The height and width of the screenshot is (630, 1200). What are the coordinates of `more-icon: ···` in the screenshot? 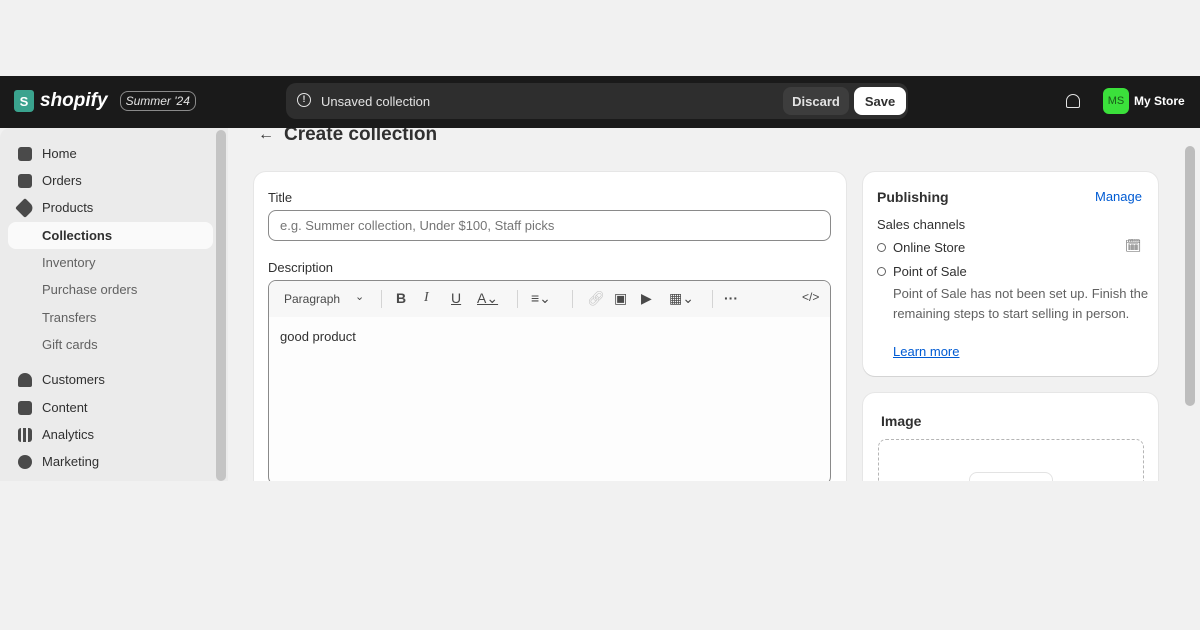 It's located at (731, 298).